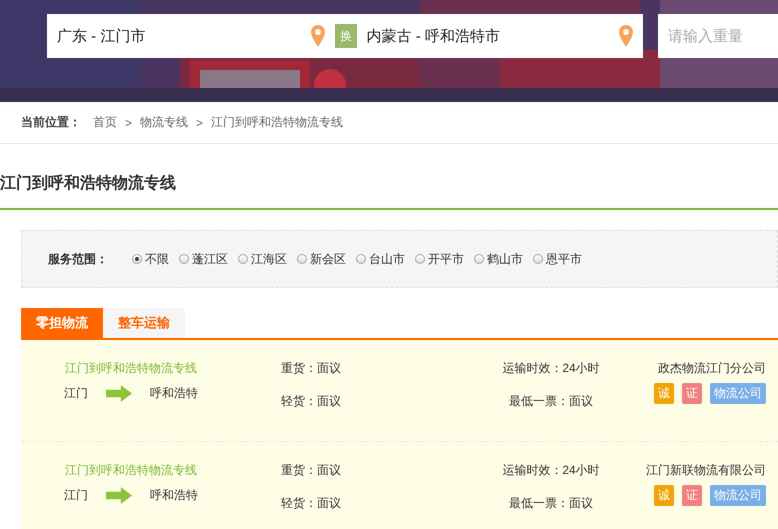 This screenshot has height=529, width=778. I want to click on origin-field: 广东 - 江门市, so click(191, 36).